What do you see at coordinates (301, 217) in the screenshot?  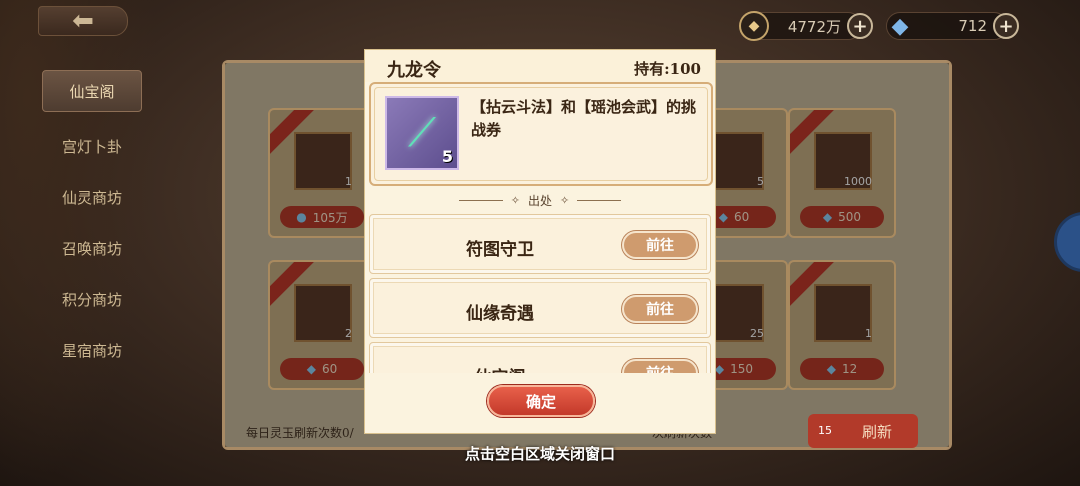 I see `coin-icon: ●` at bounding box center [301, 217].